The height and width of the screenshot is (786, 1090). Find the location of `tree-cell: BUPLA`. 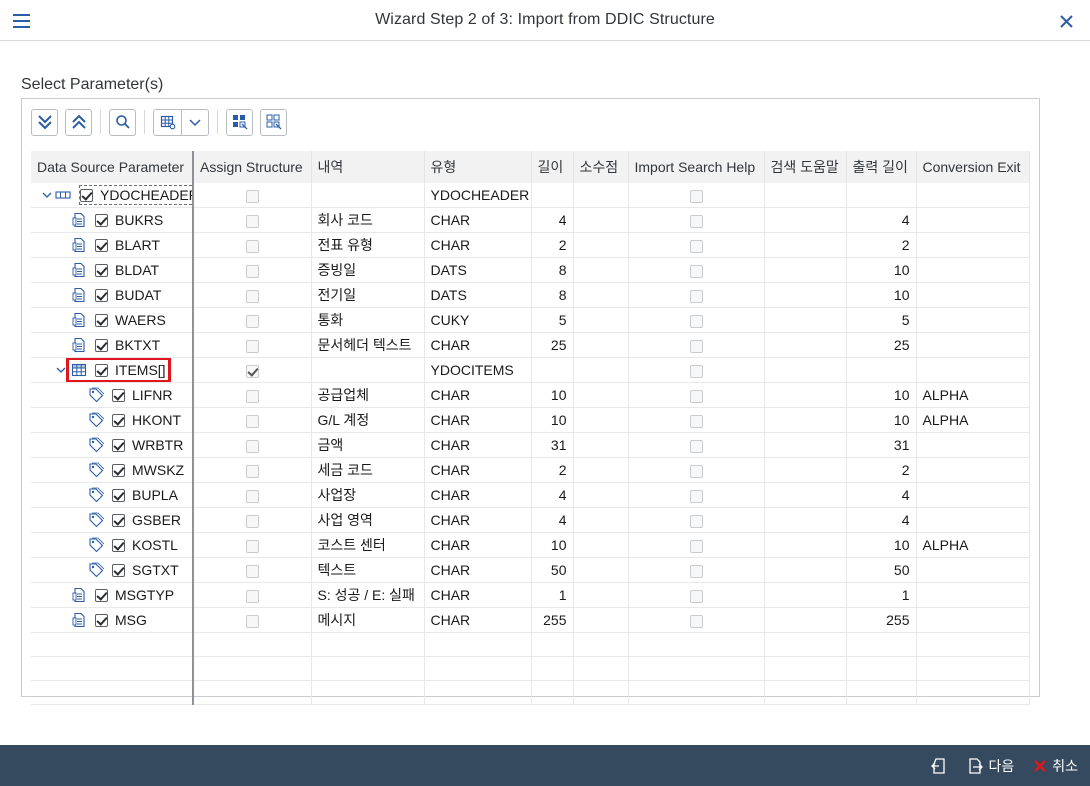

tree-cell: BUPLA is located at coordinates (112, 495).